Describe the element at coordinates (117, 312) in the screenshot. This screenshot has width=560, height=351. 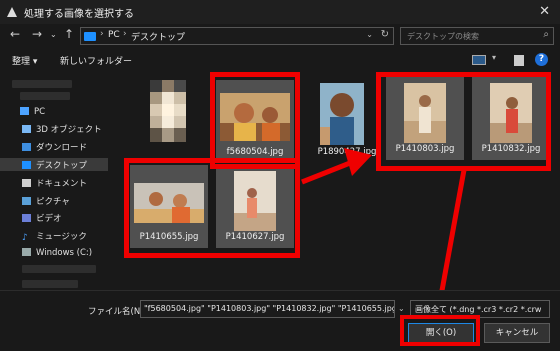
I see `filename-label: ファイル名(N):` at that location.